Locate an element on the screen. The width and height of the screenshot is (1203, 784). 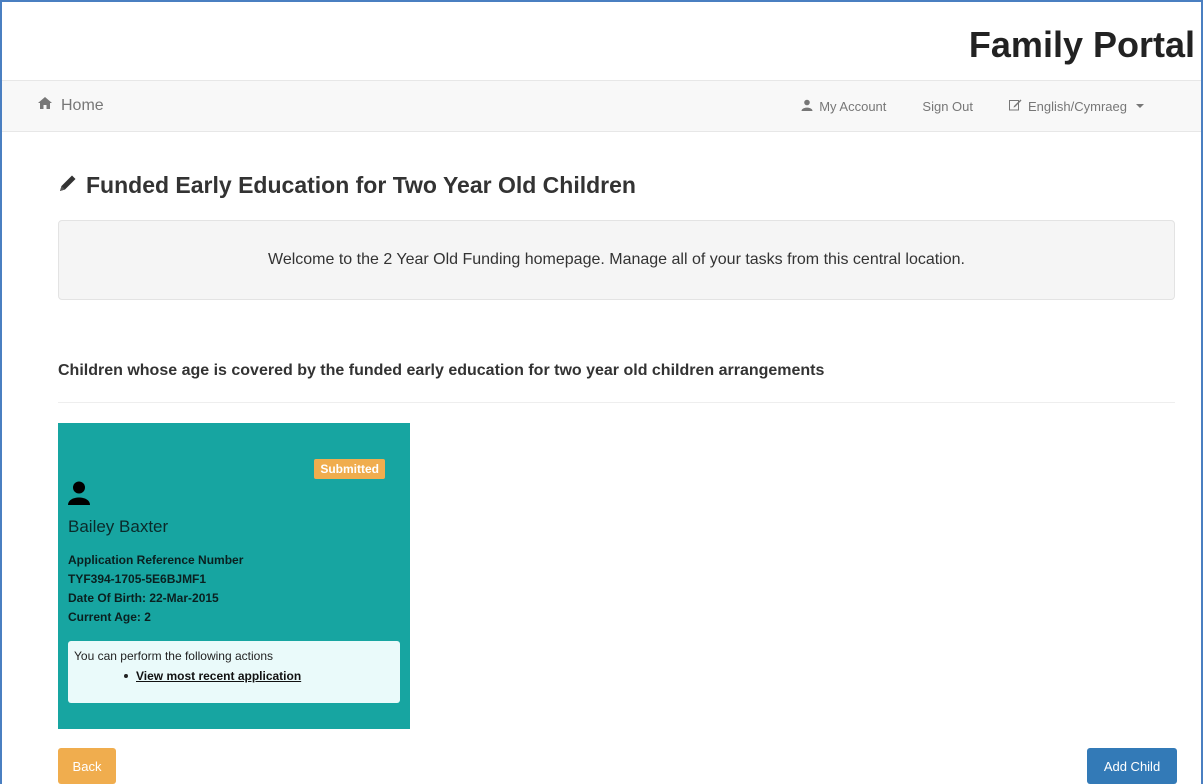
edit-icon is located at coordinates (1015, 106).